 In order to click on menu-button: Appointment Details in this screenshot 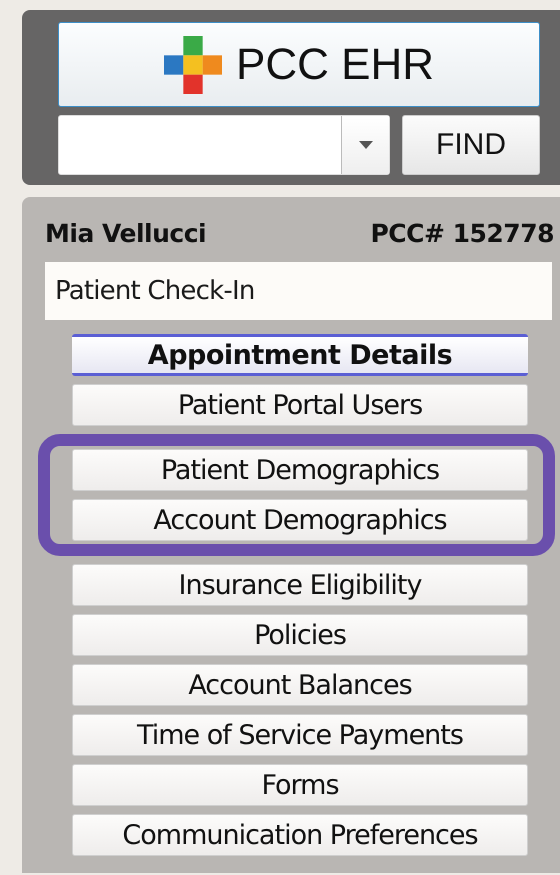, I will do `click(300, 355)`.